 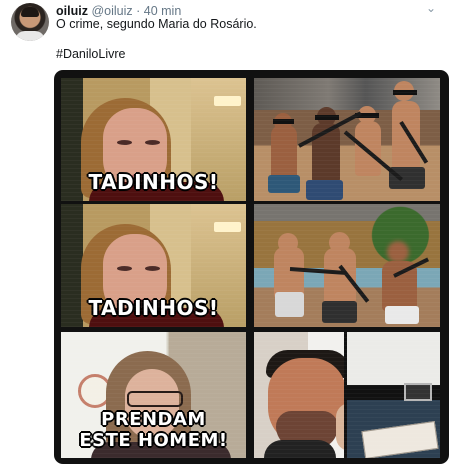 I want to click on chevron-down-icon: ⌄, so click(x=431, y=8).